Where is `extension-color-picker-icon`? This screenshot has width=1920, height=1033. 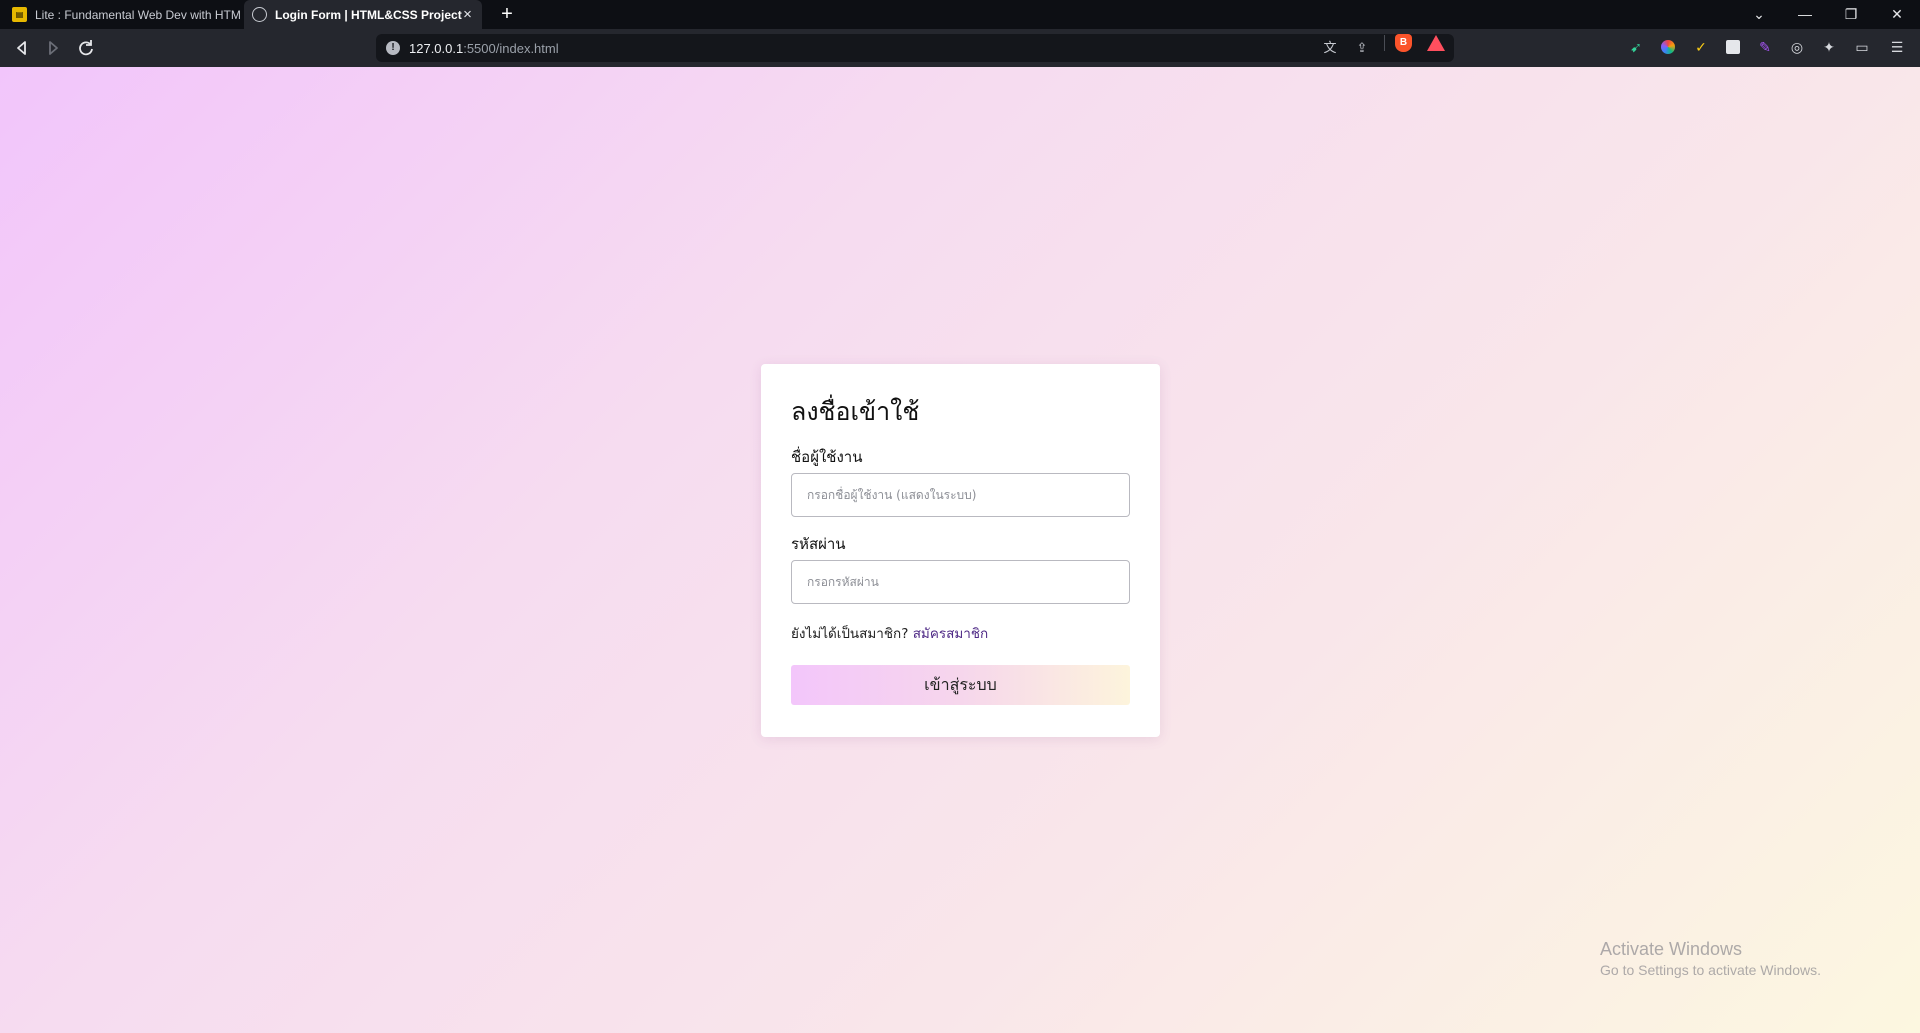 extension-color-picker-icon is located at coordinates (1668, 47).